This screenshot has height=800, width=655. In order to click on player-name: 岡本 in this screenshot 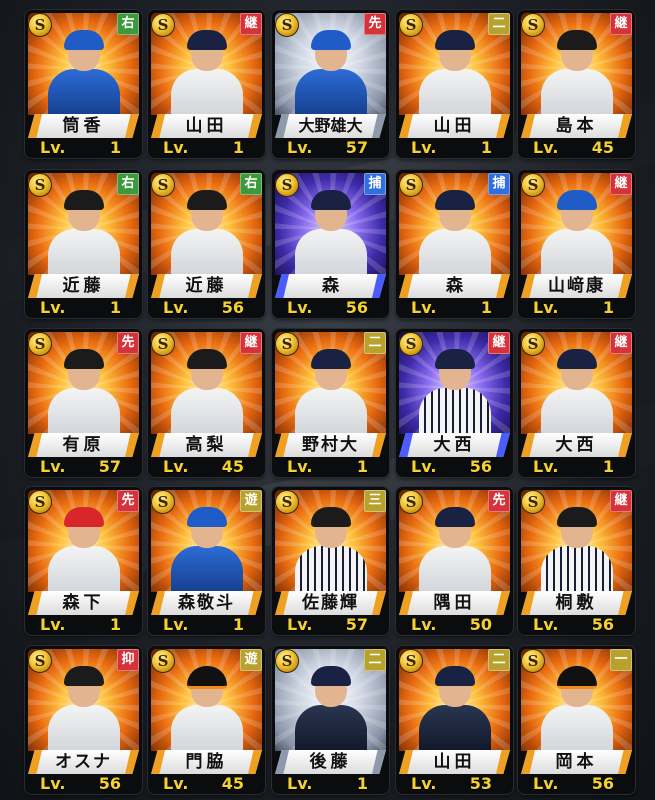, I will do `click(576, 762)`.